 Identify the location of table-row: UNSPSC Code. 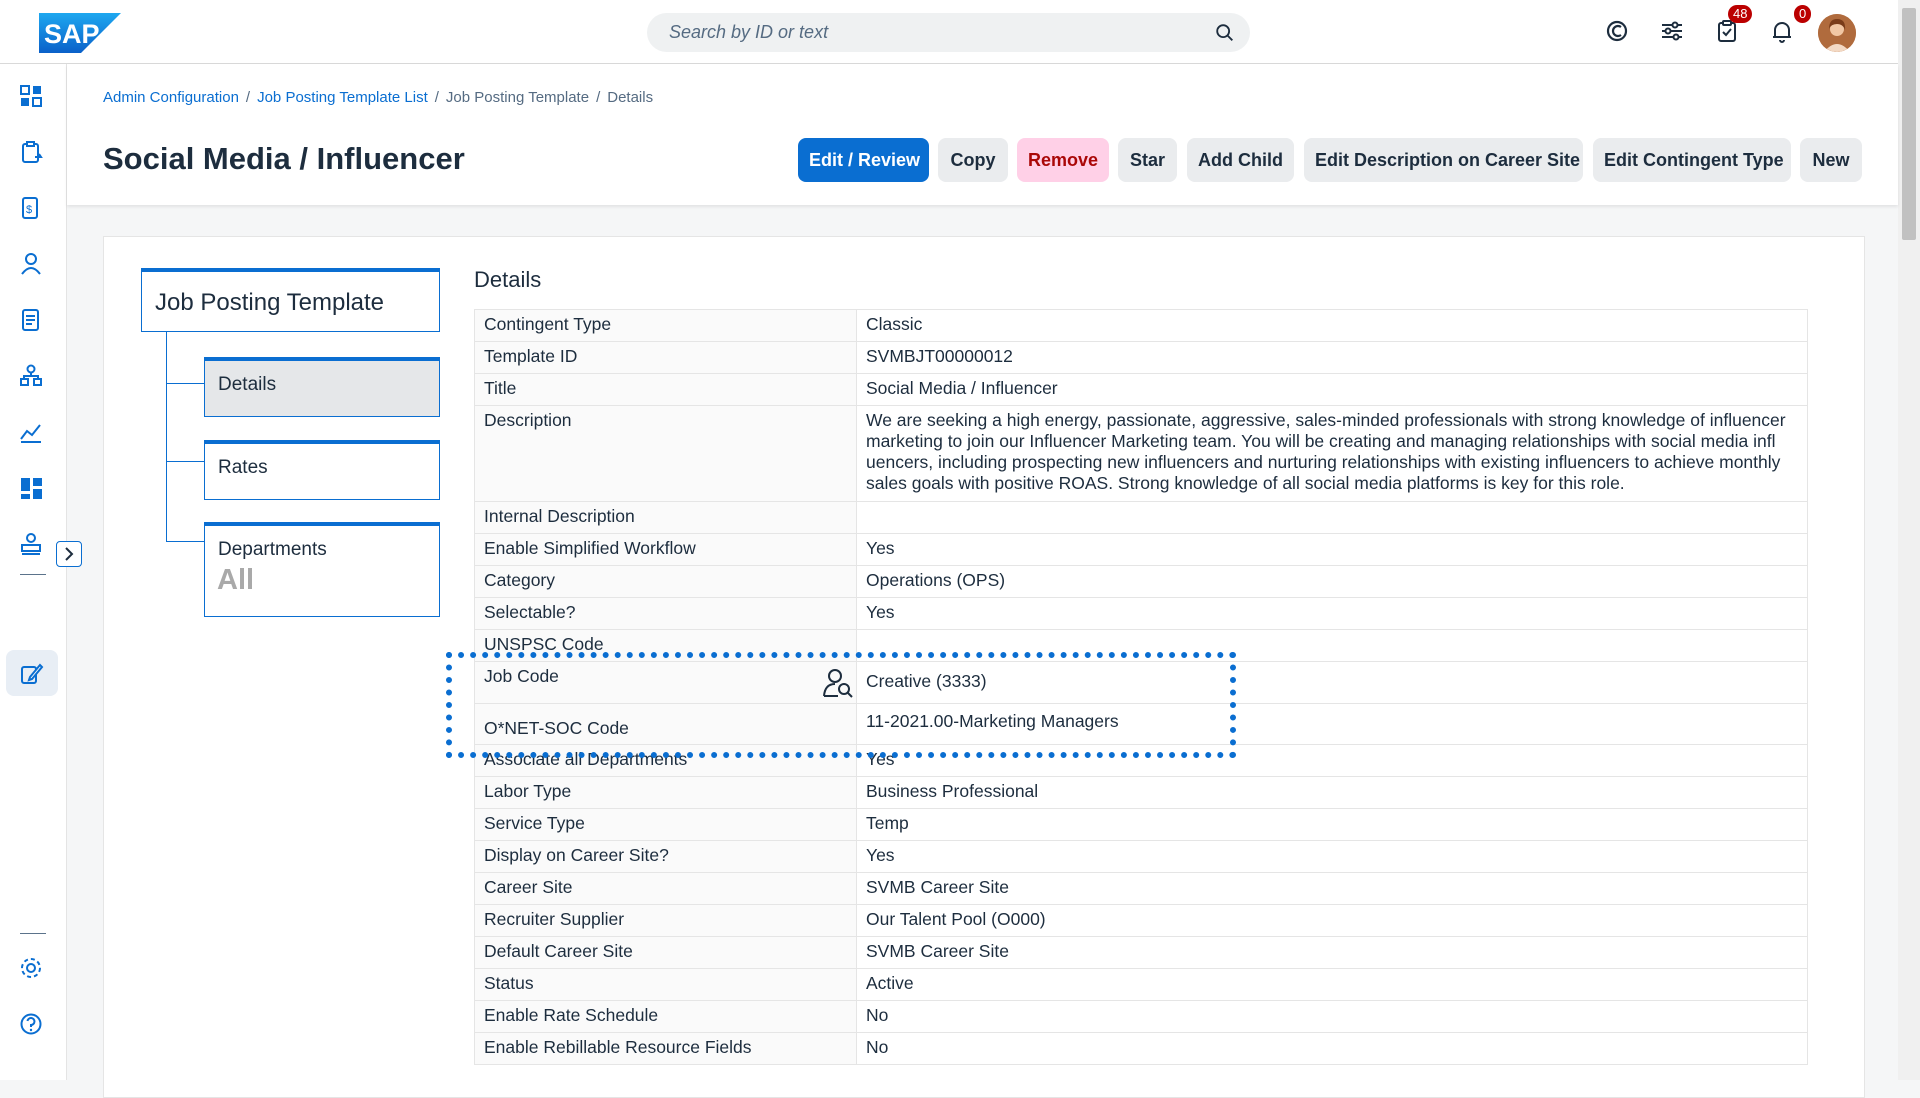
(1141, 645).